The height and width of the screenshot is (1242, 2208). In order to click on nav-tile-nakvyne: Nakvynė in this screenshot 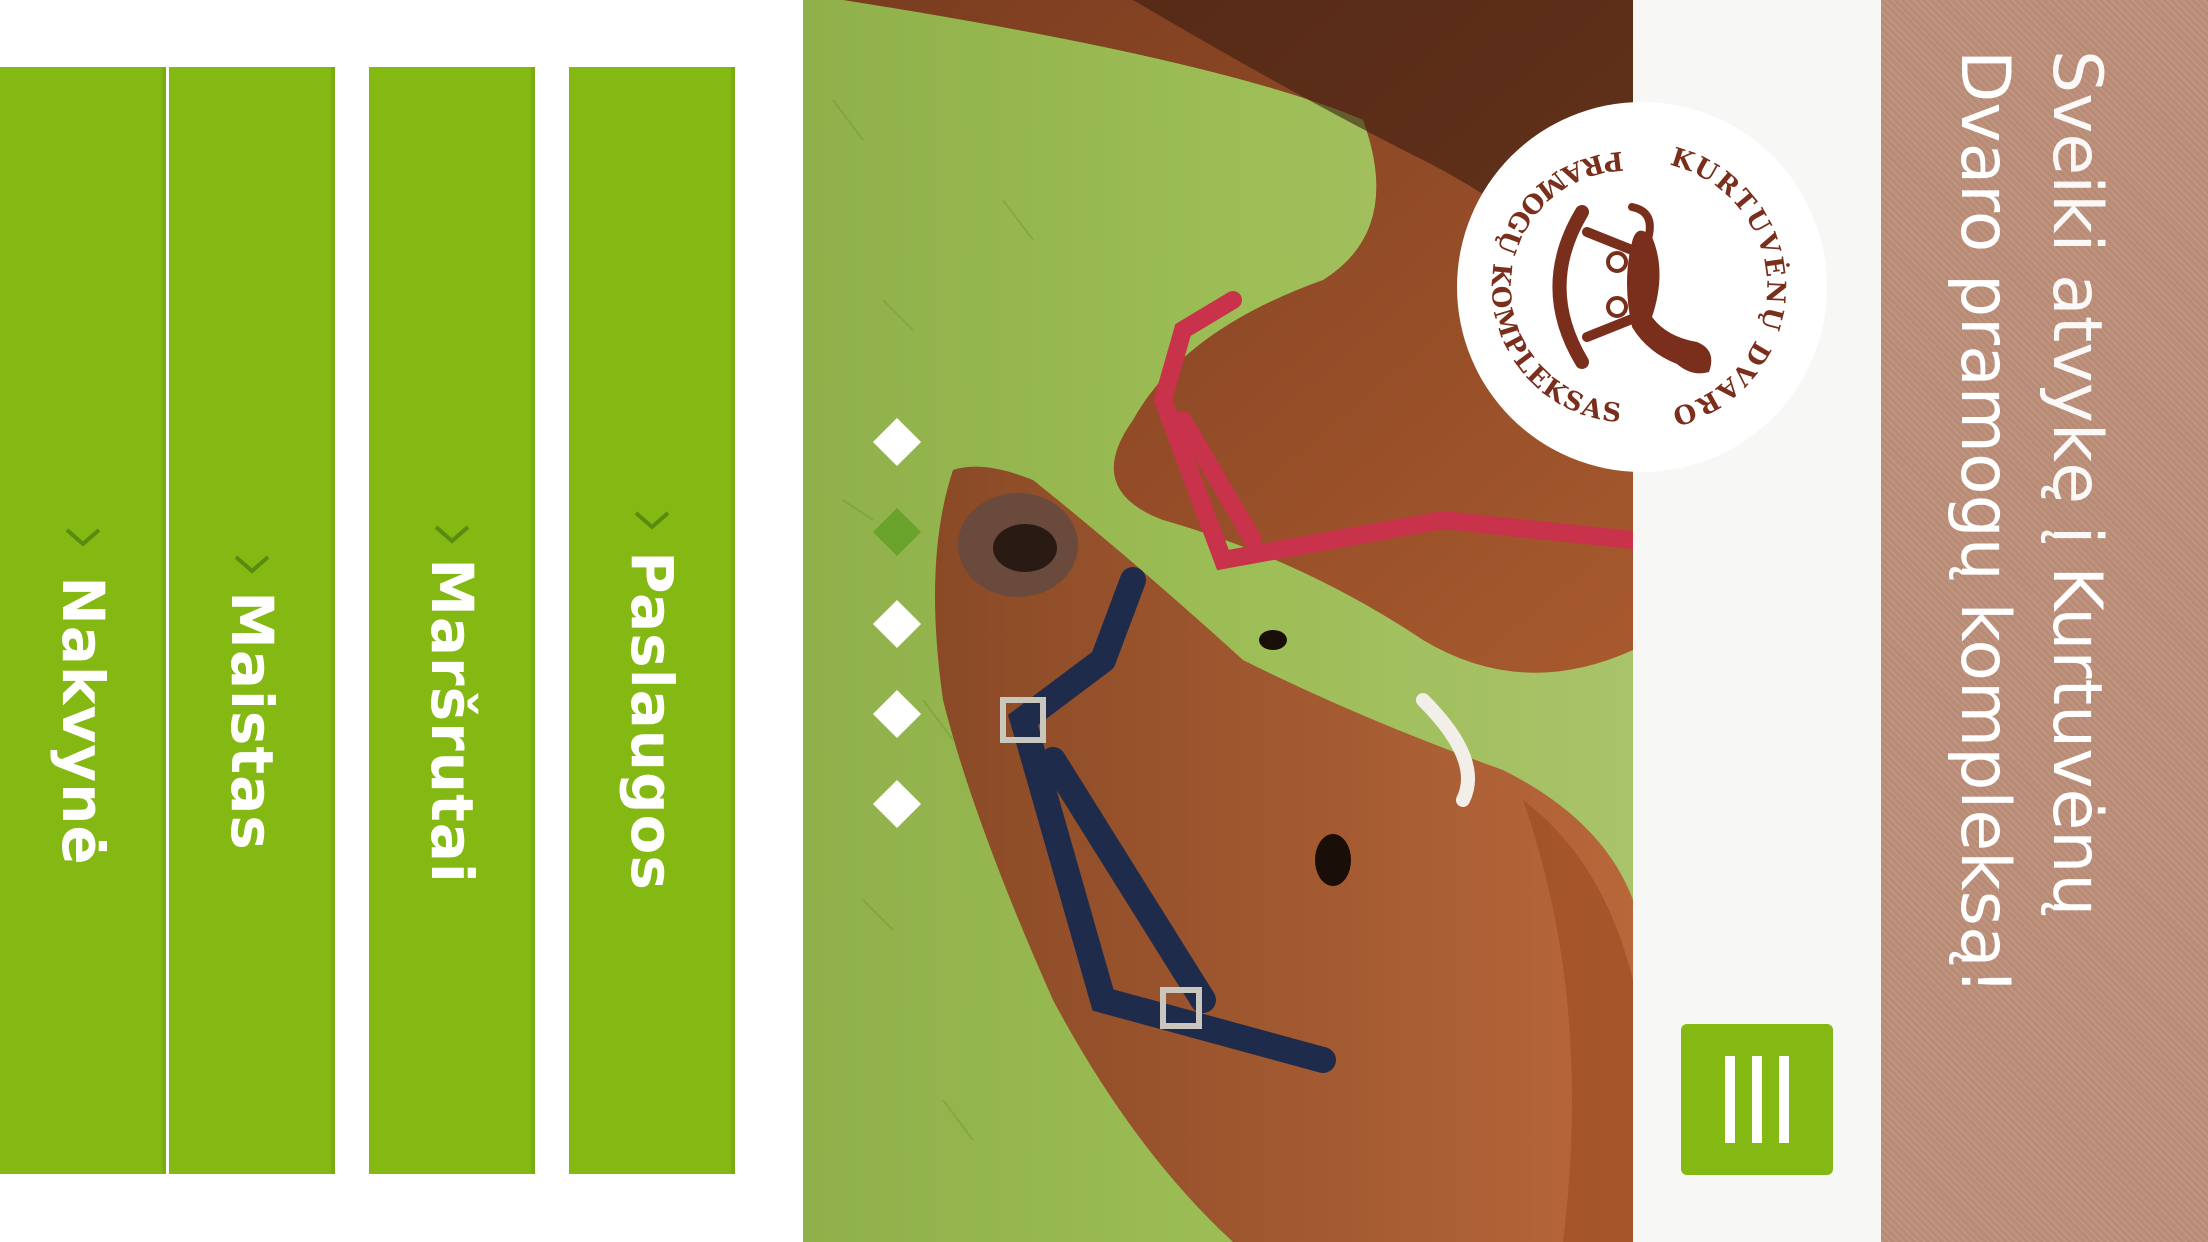, I will do `click(83, 620)`.